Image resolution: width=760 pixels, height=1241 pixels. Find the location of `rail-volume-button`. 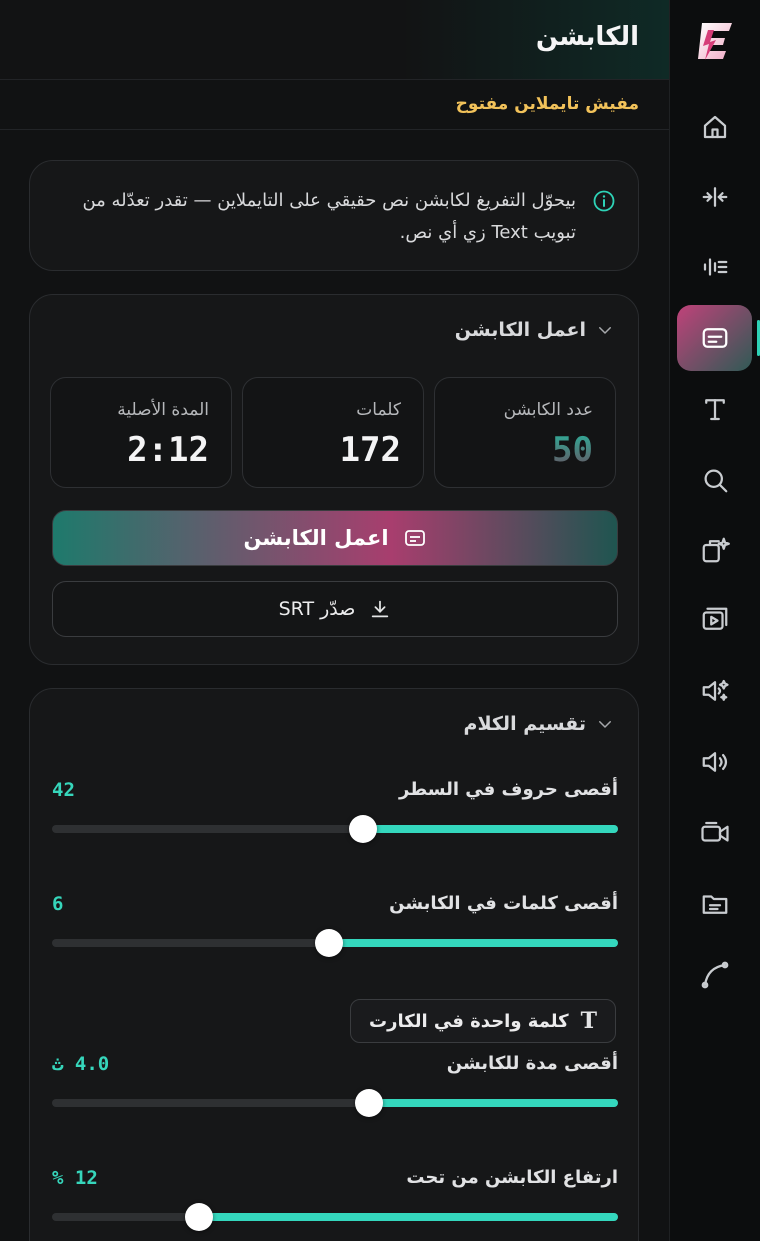

rail-volume-button is located at coordinates (714, 762).